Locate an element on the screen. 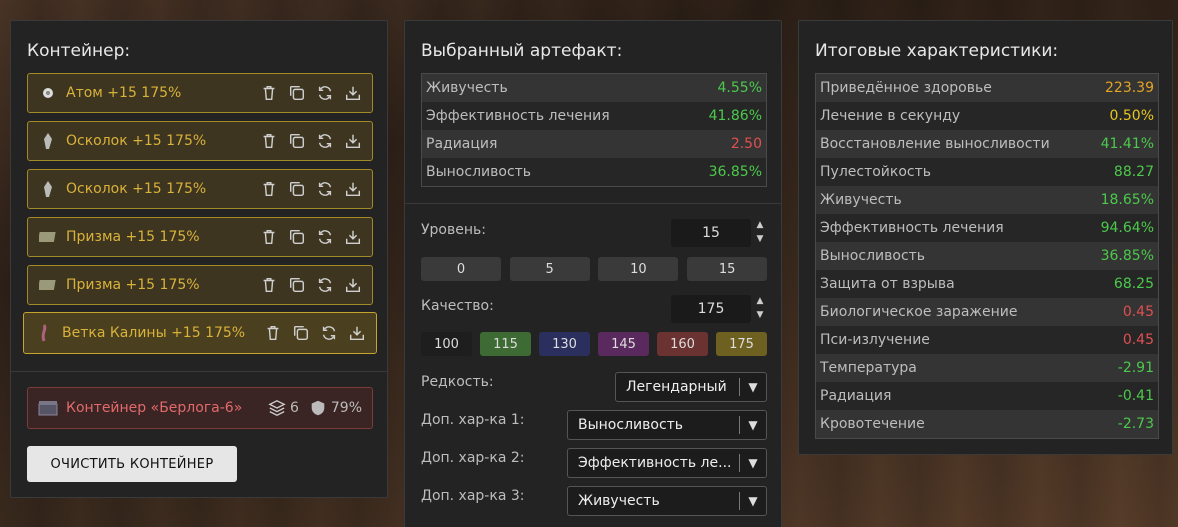 The image size is (1178, 527). stat-name: Эффективность лечения is located at coordinates (518, 116).